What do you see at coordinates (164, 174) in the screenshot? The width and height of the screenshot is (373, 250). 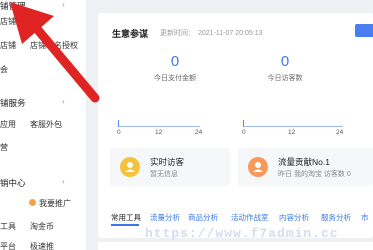 I see `info-subtitle: 暂无信息` at bounding box center [164, 174].